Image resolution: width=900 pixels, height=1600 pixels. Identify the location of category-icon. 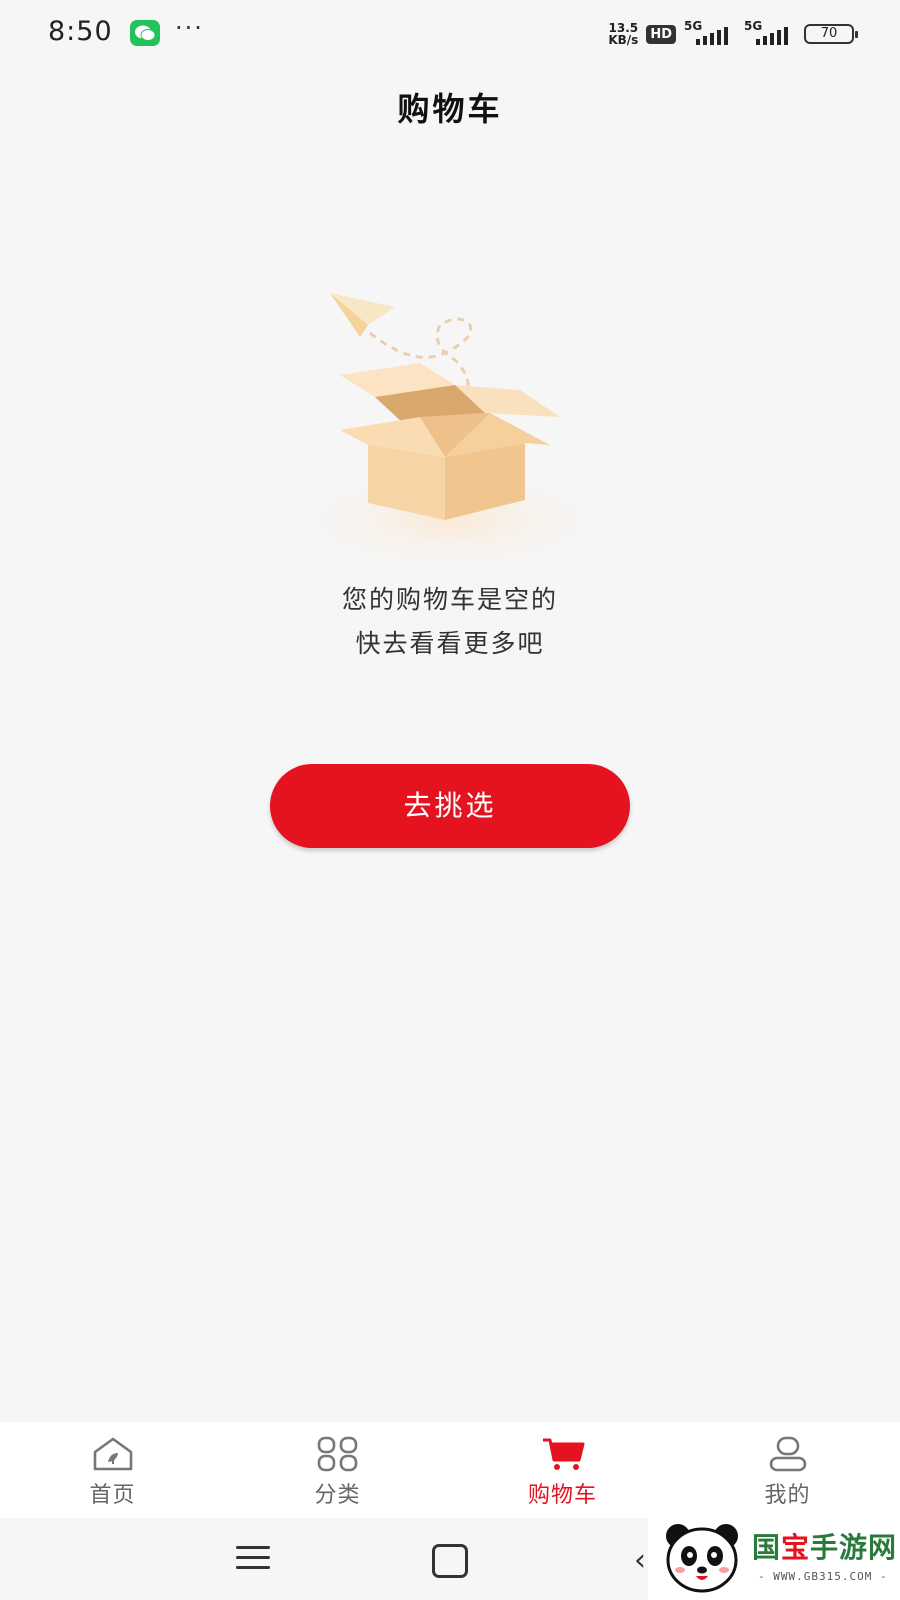
(337, 1454).